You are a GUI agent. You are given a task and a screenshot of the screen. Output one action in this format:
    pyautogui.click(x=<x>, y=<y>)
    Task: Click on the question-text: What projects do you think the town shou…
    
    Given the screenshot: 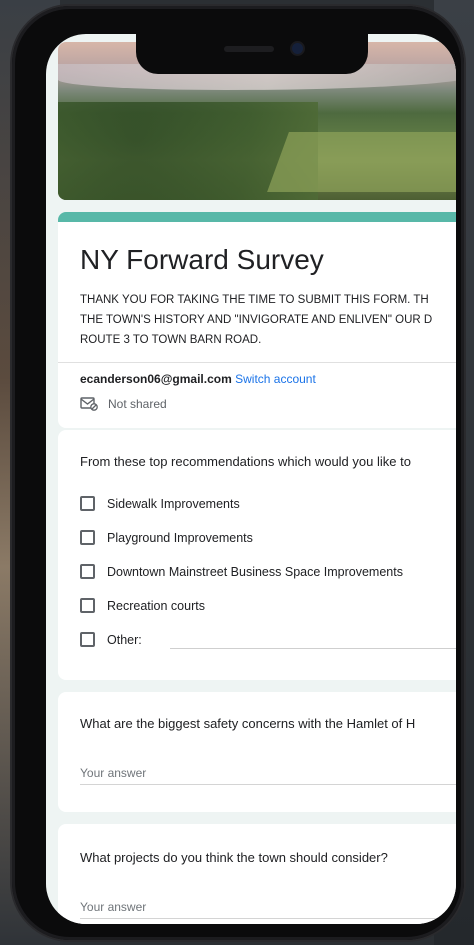 What is the action you would take?
    pyautogui.click(x=234, y=857)
    